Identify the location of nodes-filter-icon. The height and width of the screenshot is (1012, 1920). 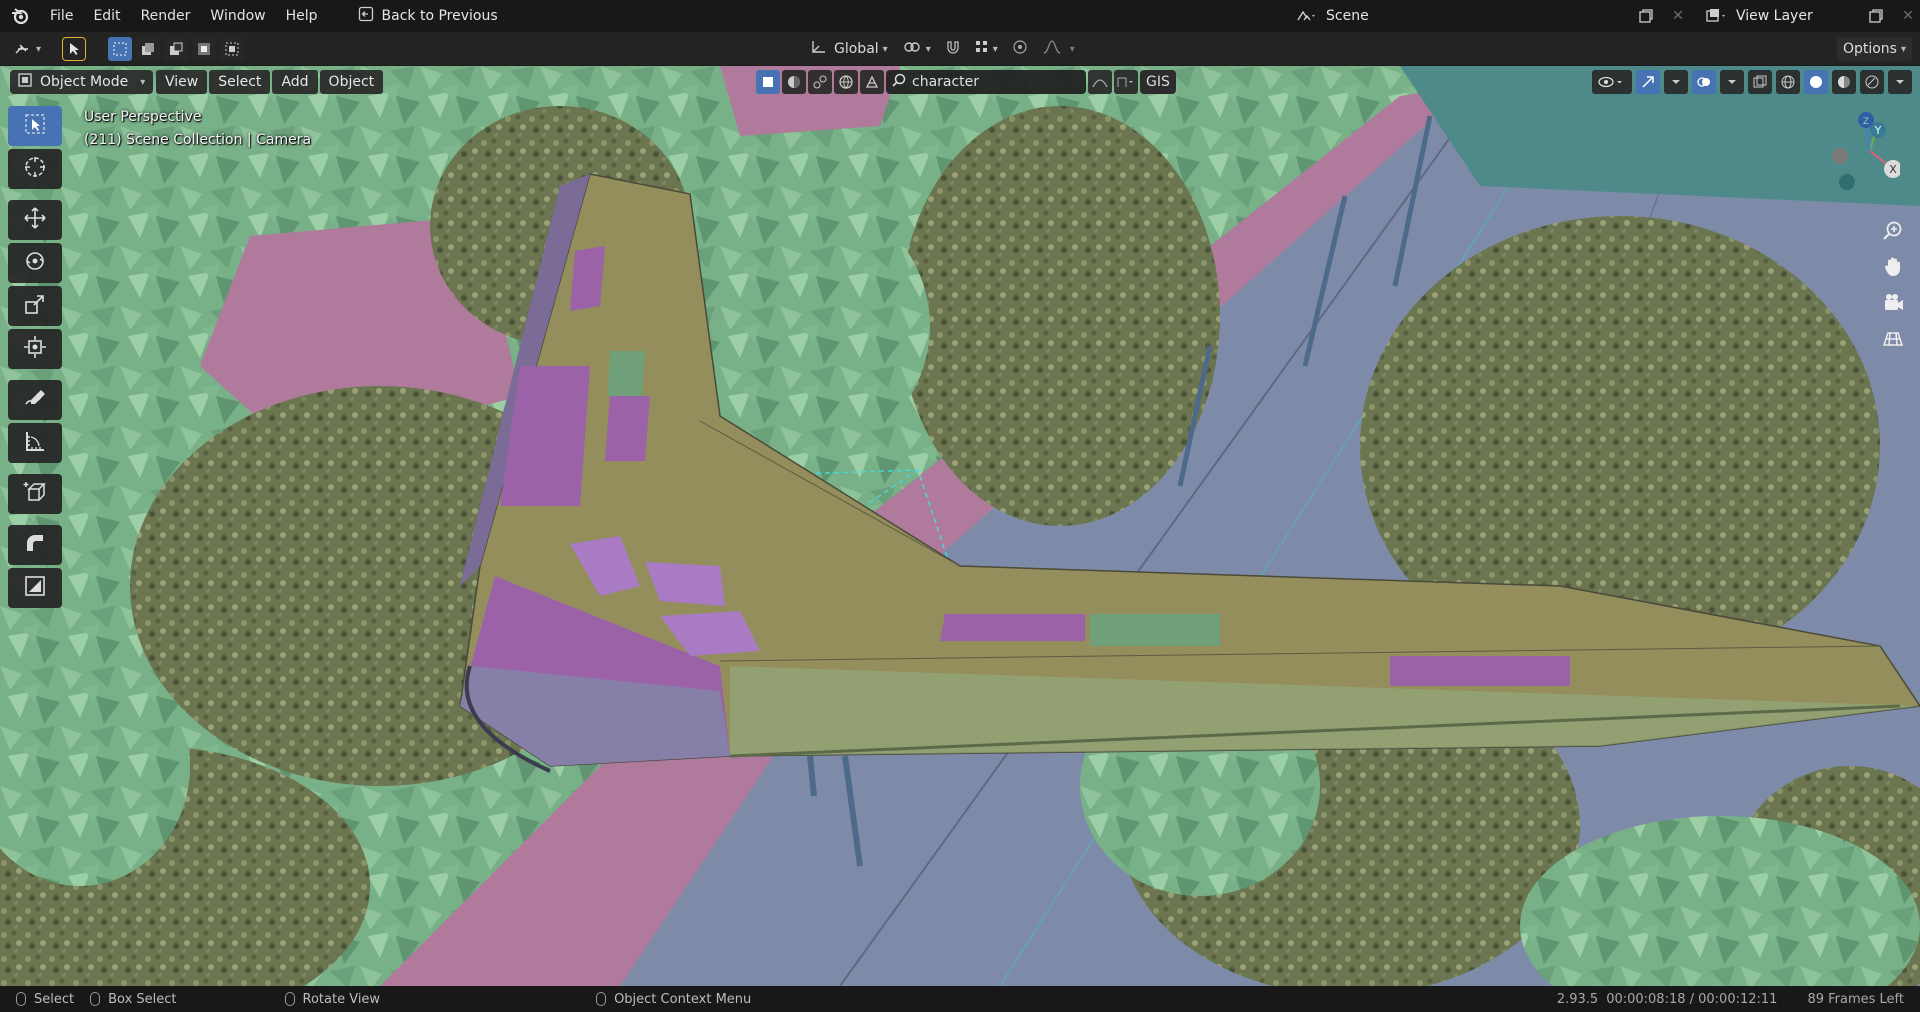
(820, 82).